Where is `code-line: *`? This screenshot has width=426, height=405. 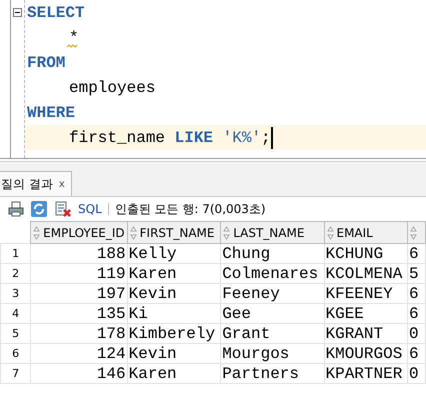
code-line: * is located at coordinates (73, 38).